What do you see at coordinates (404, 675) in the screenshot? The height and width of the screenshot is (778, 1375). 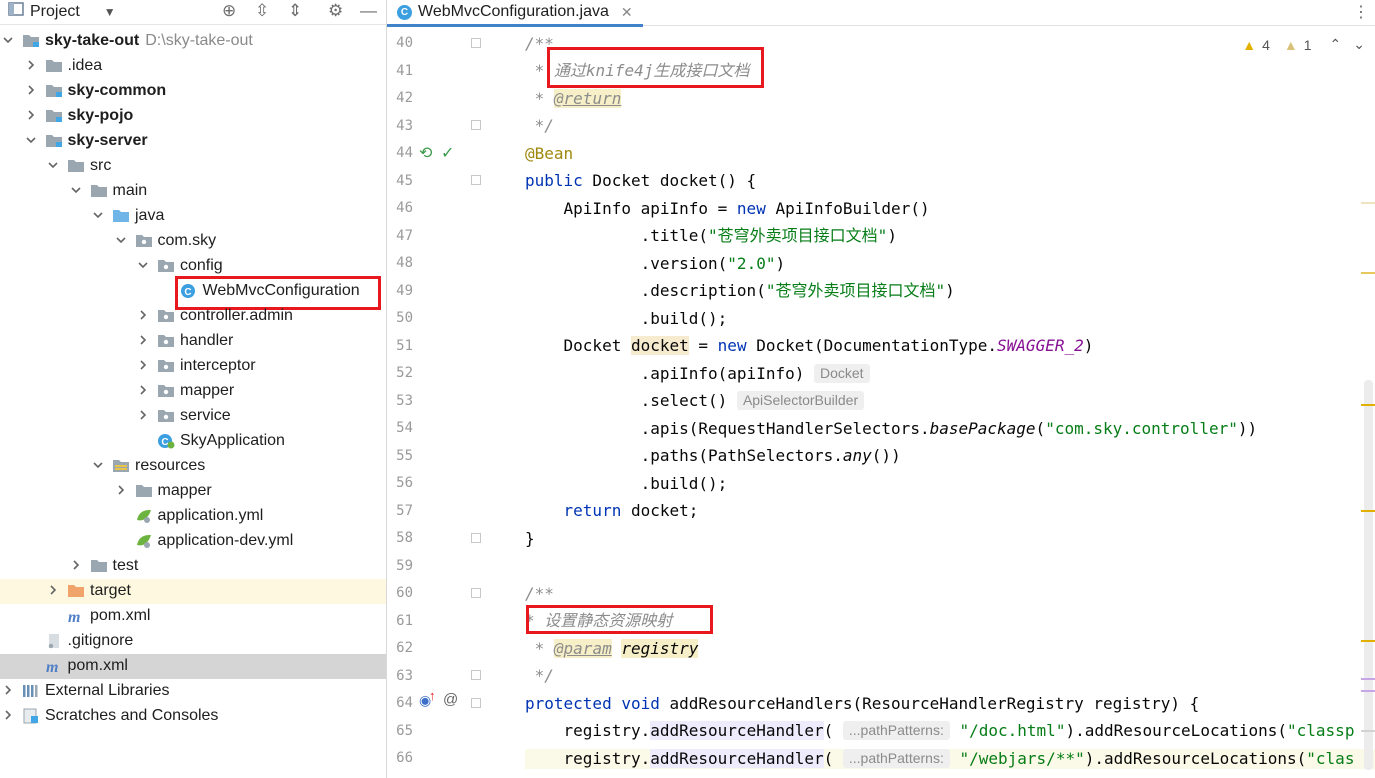 I see `line-number: 63` at bounding box center [404, 675].